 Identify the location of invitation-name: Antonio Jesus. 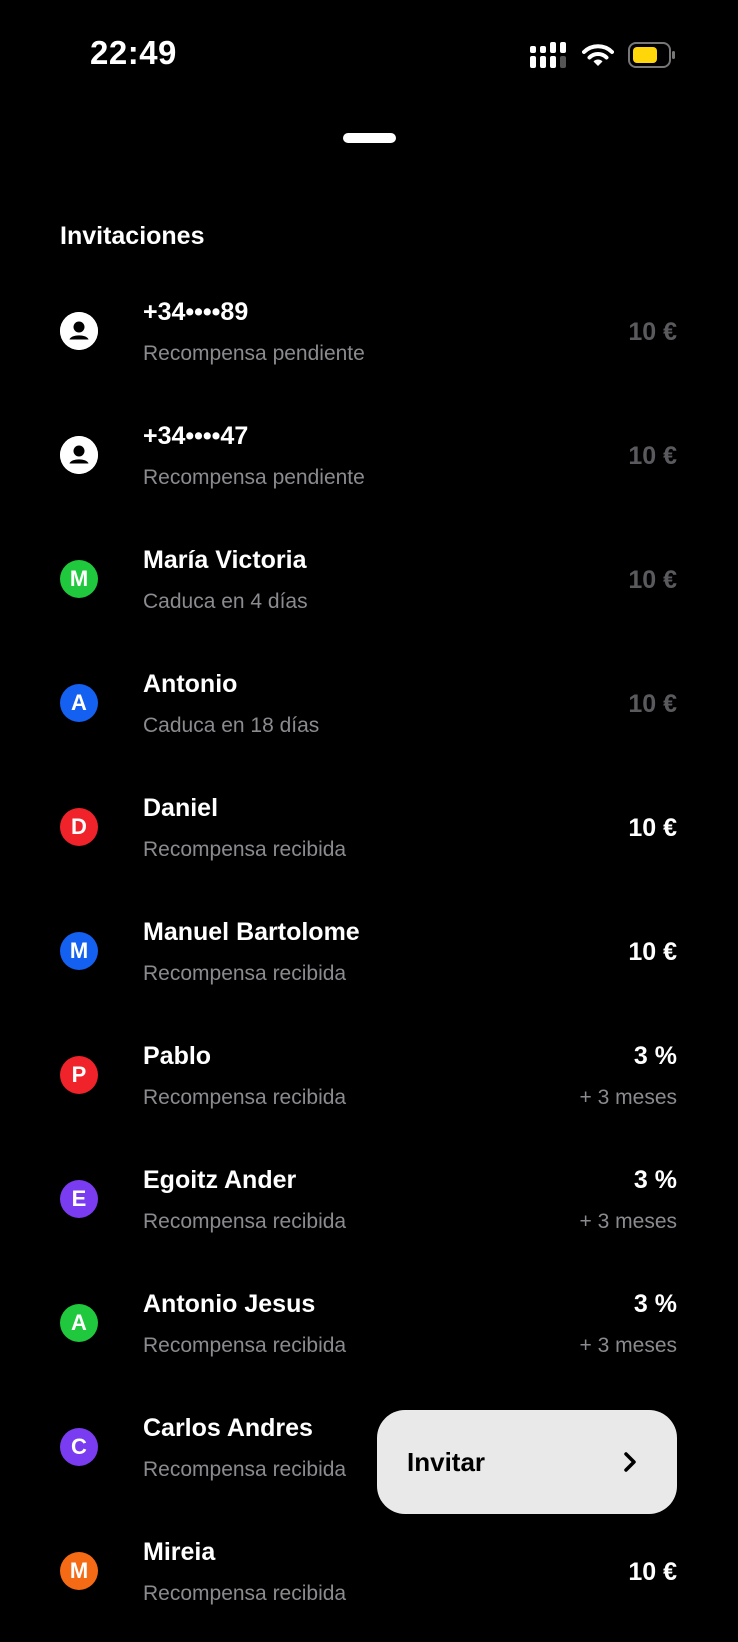
(229, 1304).